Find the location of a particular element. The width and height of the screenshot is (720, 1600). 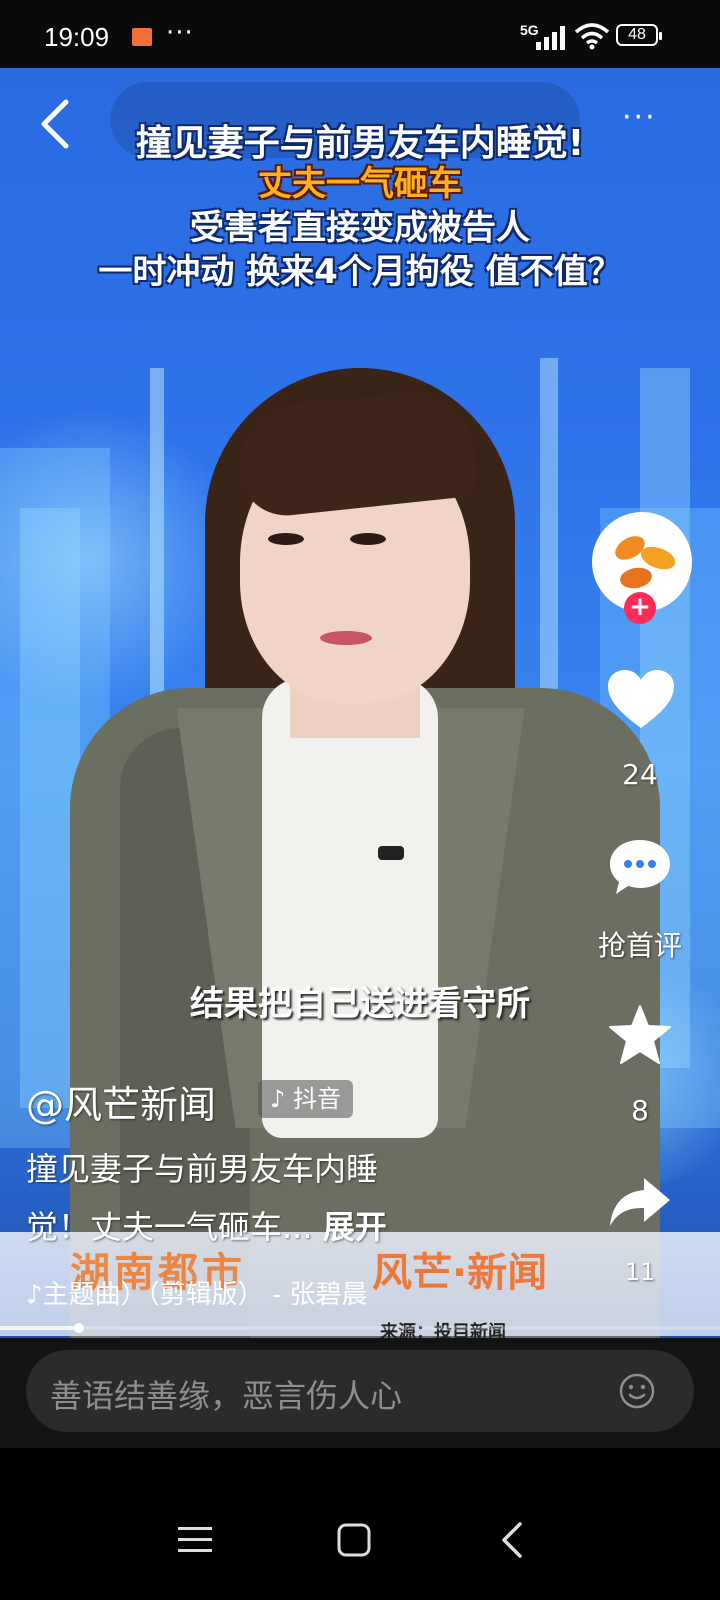

background-glow is located at coordinates (120, 558).